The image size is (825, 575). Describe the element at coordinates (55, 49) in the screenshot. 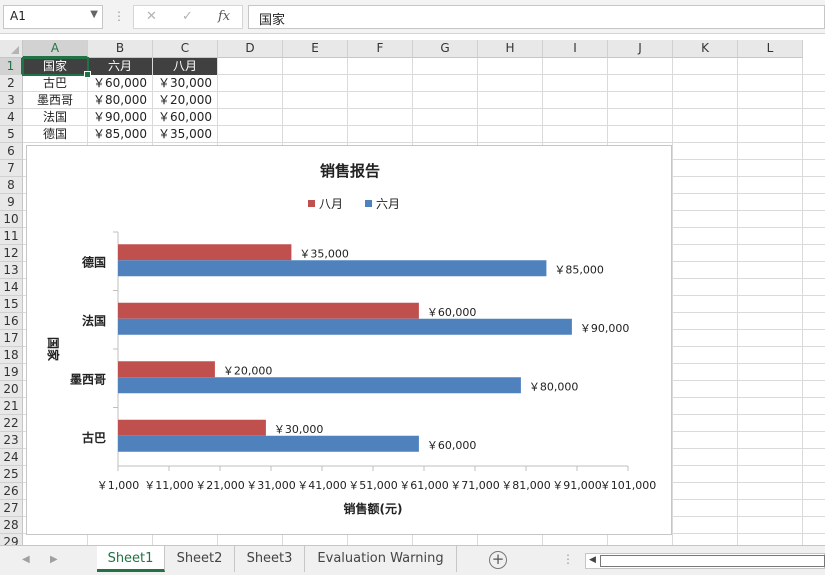

I see `column-header-a: A` at that location.